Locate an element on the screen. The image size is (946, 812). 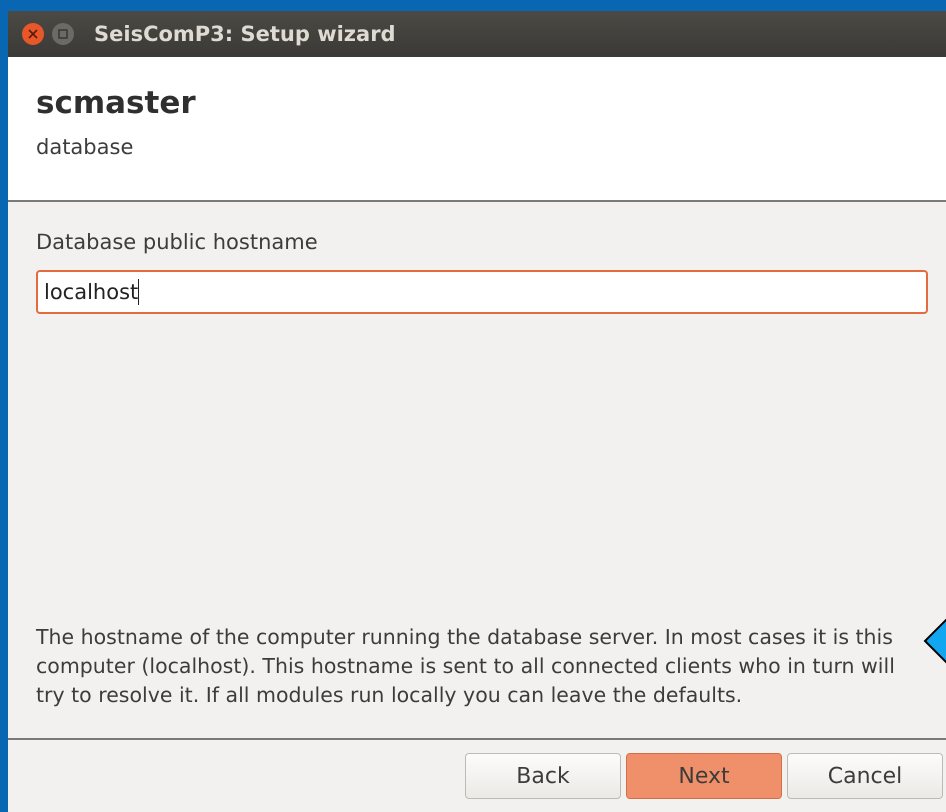
page-title: scmaster is located at coordinates (116, 103).